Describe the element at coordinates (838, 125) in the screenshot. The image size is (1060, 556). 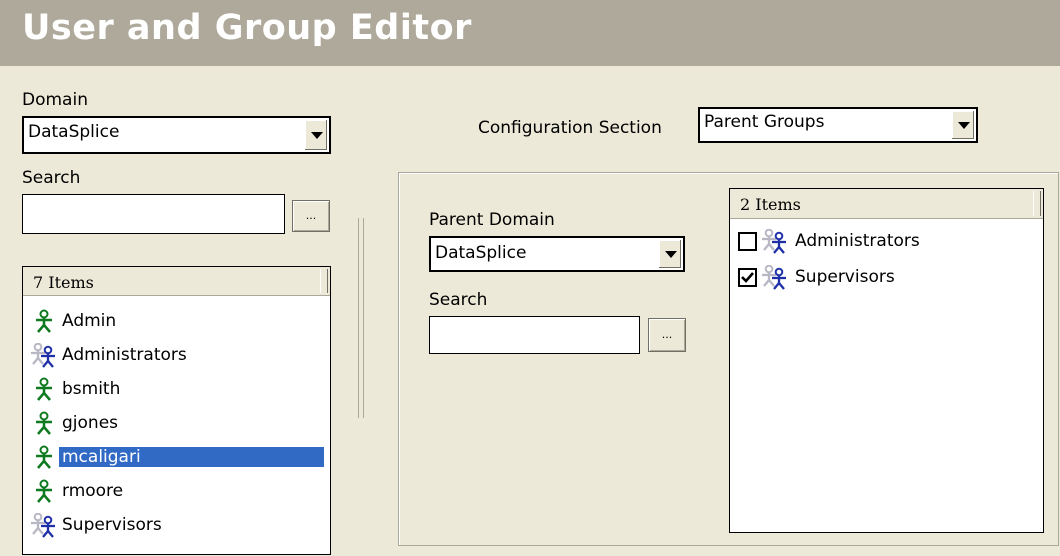
I see `config-section-select: Parent Groups` at that location.